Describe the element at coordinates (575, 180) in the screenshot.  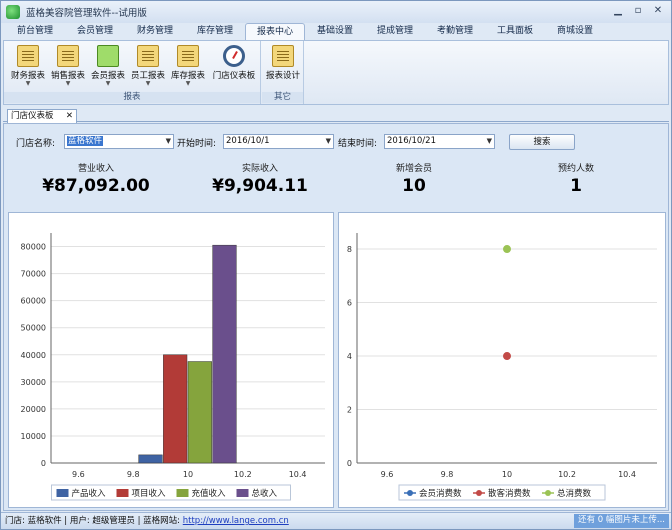
I see `stat-appointments: 预约人数 1` at that location.